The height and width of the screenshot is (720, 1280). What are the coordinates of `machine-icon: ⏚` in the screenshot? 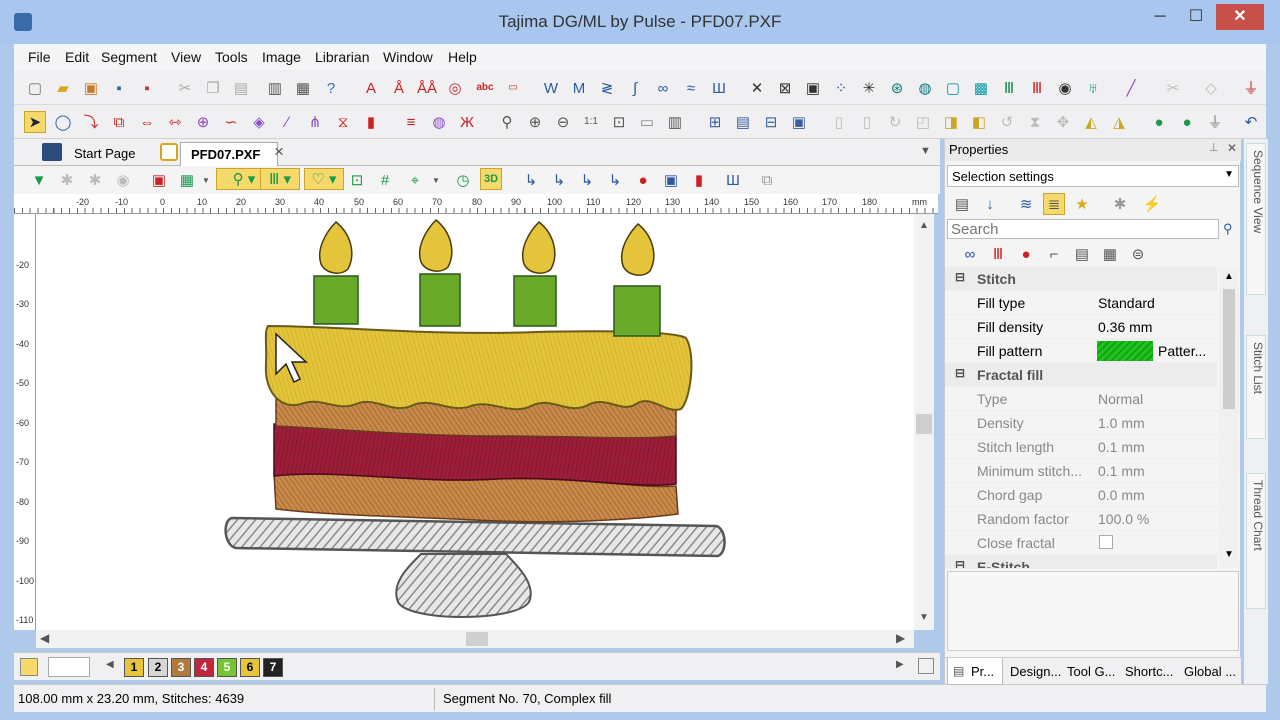 It's located at (1251, 88).